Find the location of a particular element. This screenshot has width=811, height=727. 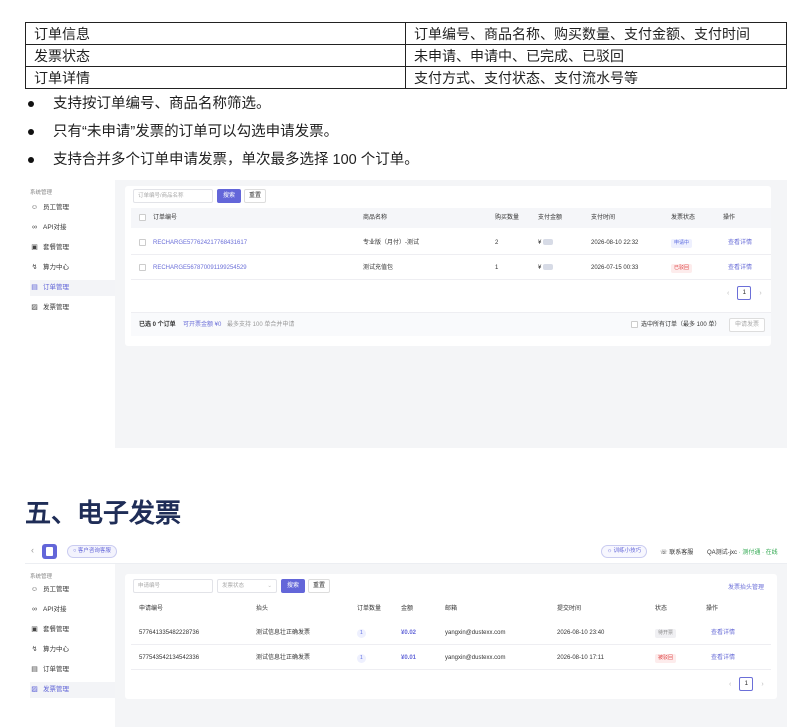

sidebar-item-label: 订单管理 is located at coordinates (56, 287).